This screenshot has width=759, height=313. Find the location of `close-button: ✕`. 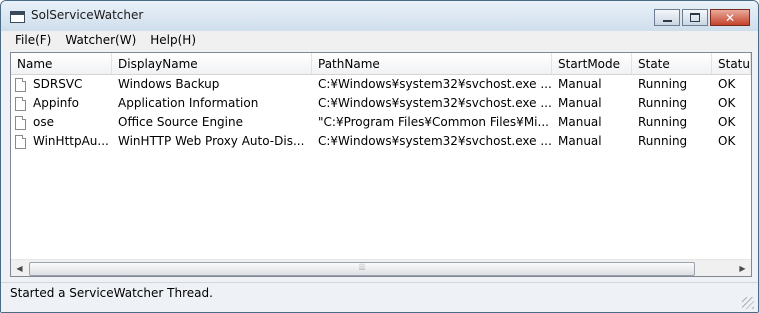

close-button: ✕ is located at coordinates (730, 17).